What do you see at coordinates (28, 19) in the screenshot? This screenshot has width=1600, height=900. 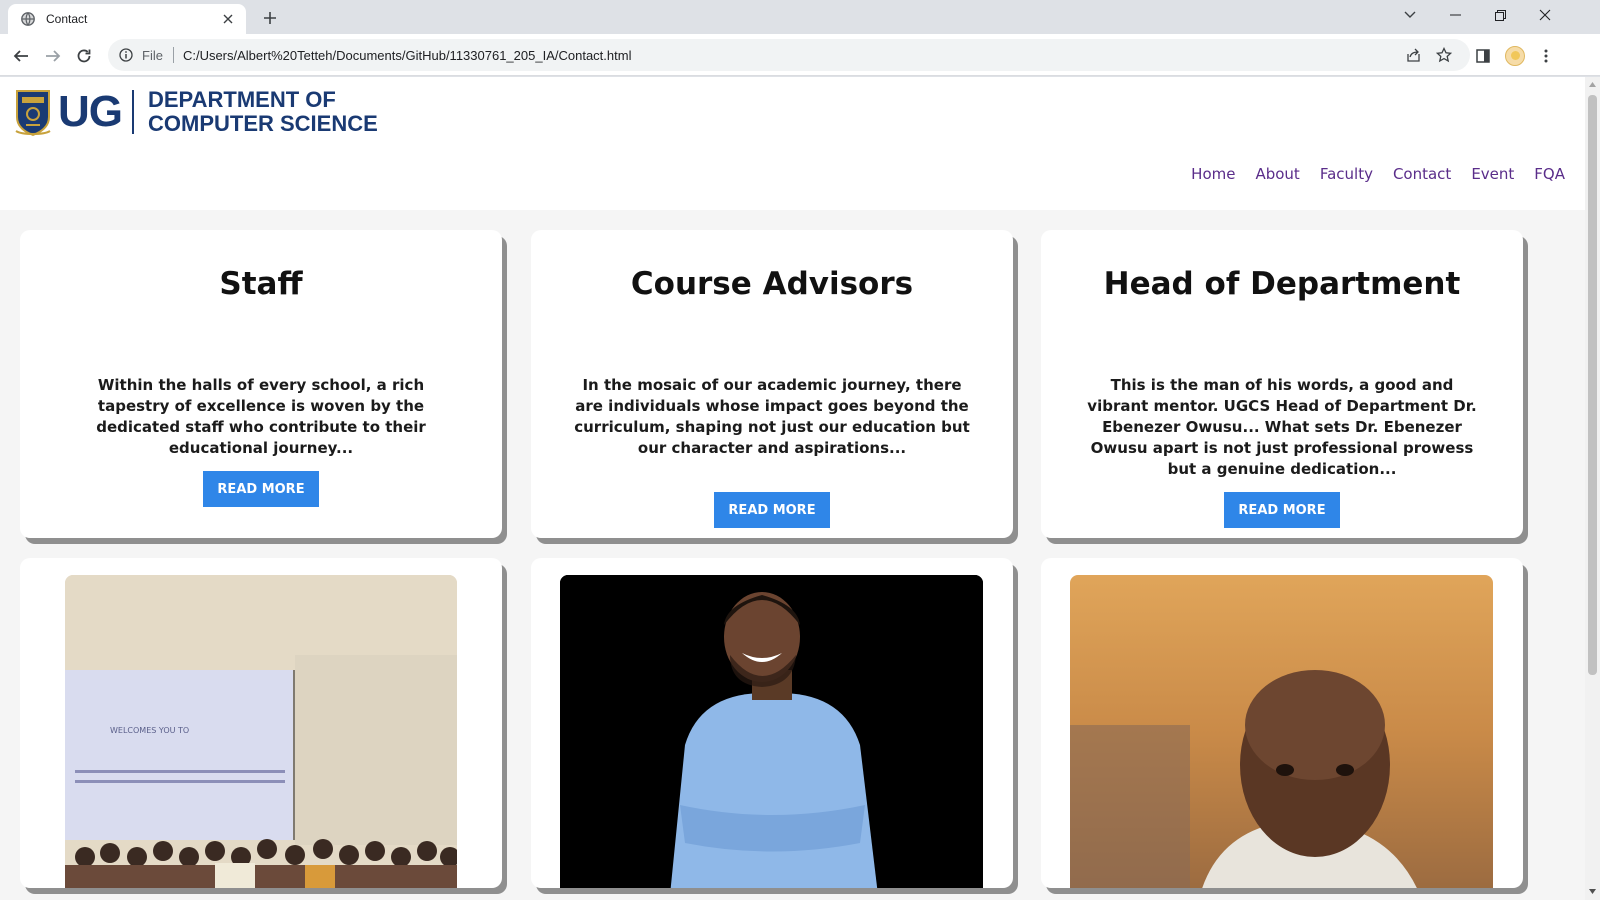 I see `globe-icon` at bounding box center [28, 19].